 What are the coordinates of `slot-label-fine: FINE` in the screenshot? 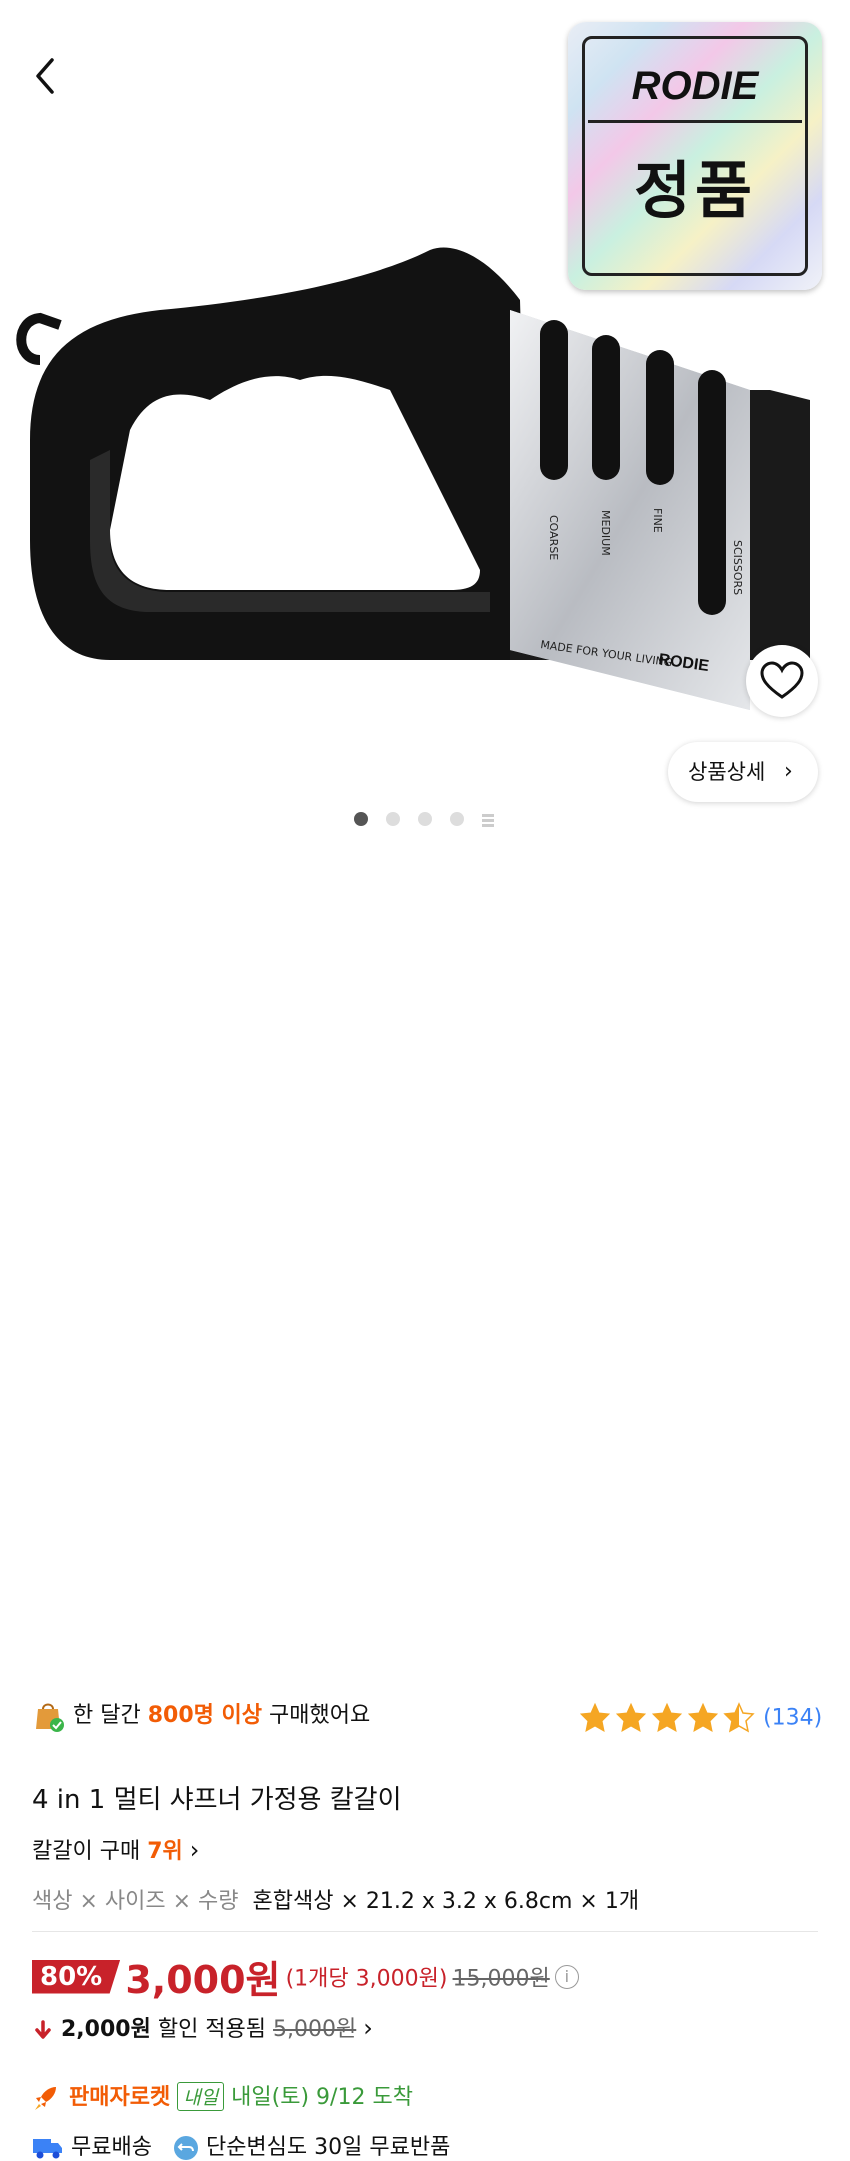 It's located at (657, 520).